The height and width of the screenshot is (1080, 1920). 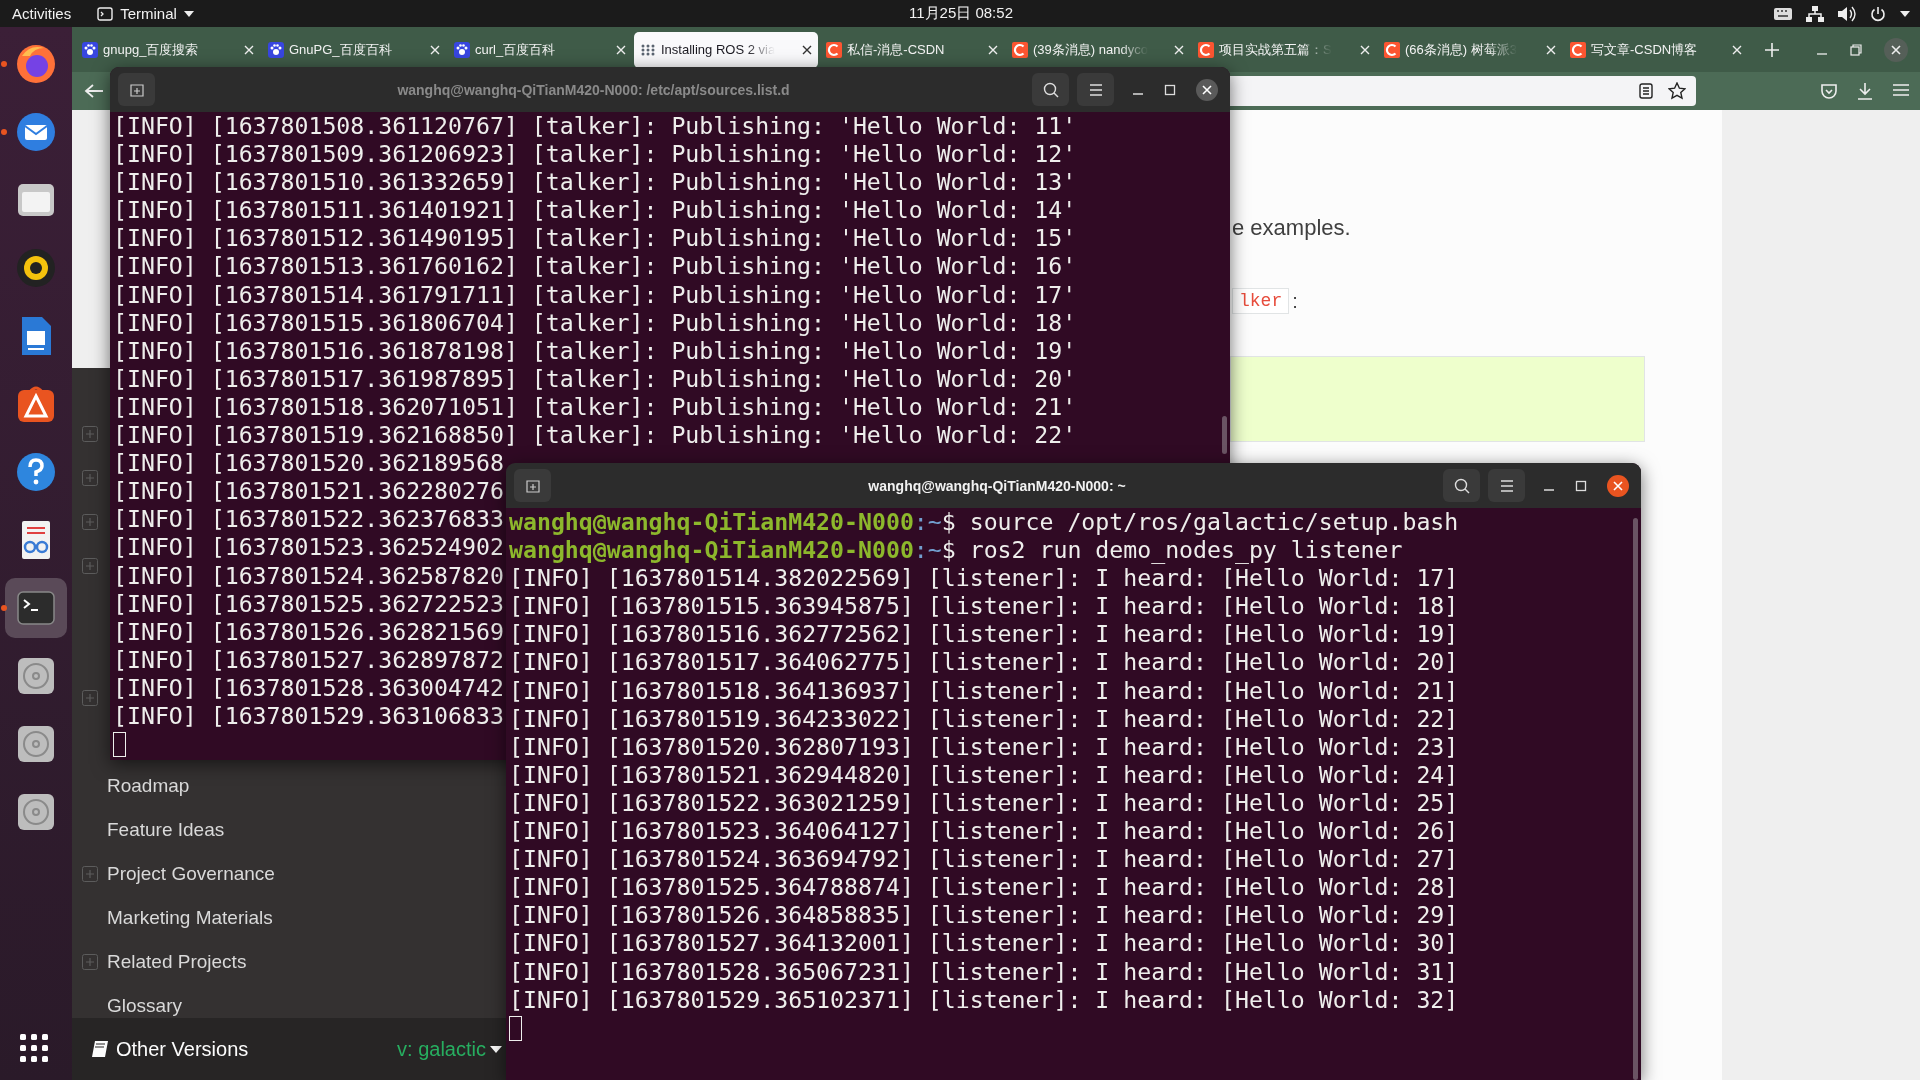 I want to click on log-line: [INFO] [1637801513.361760162] [talker]: Publishing: 'Hello World: 16', so click(x=595, y=266).